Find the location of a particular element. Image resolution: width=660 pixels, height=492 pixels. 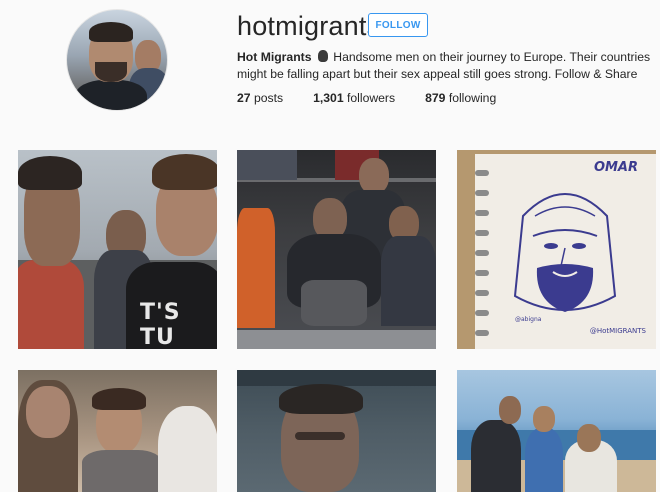

following-stat: 879 following is located at coordinates (460, 98).